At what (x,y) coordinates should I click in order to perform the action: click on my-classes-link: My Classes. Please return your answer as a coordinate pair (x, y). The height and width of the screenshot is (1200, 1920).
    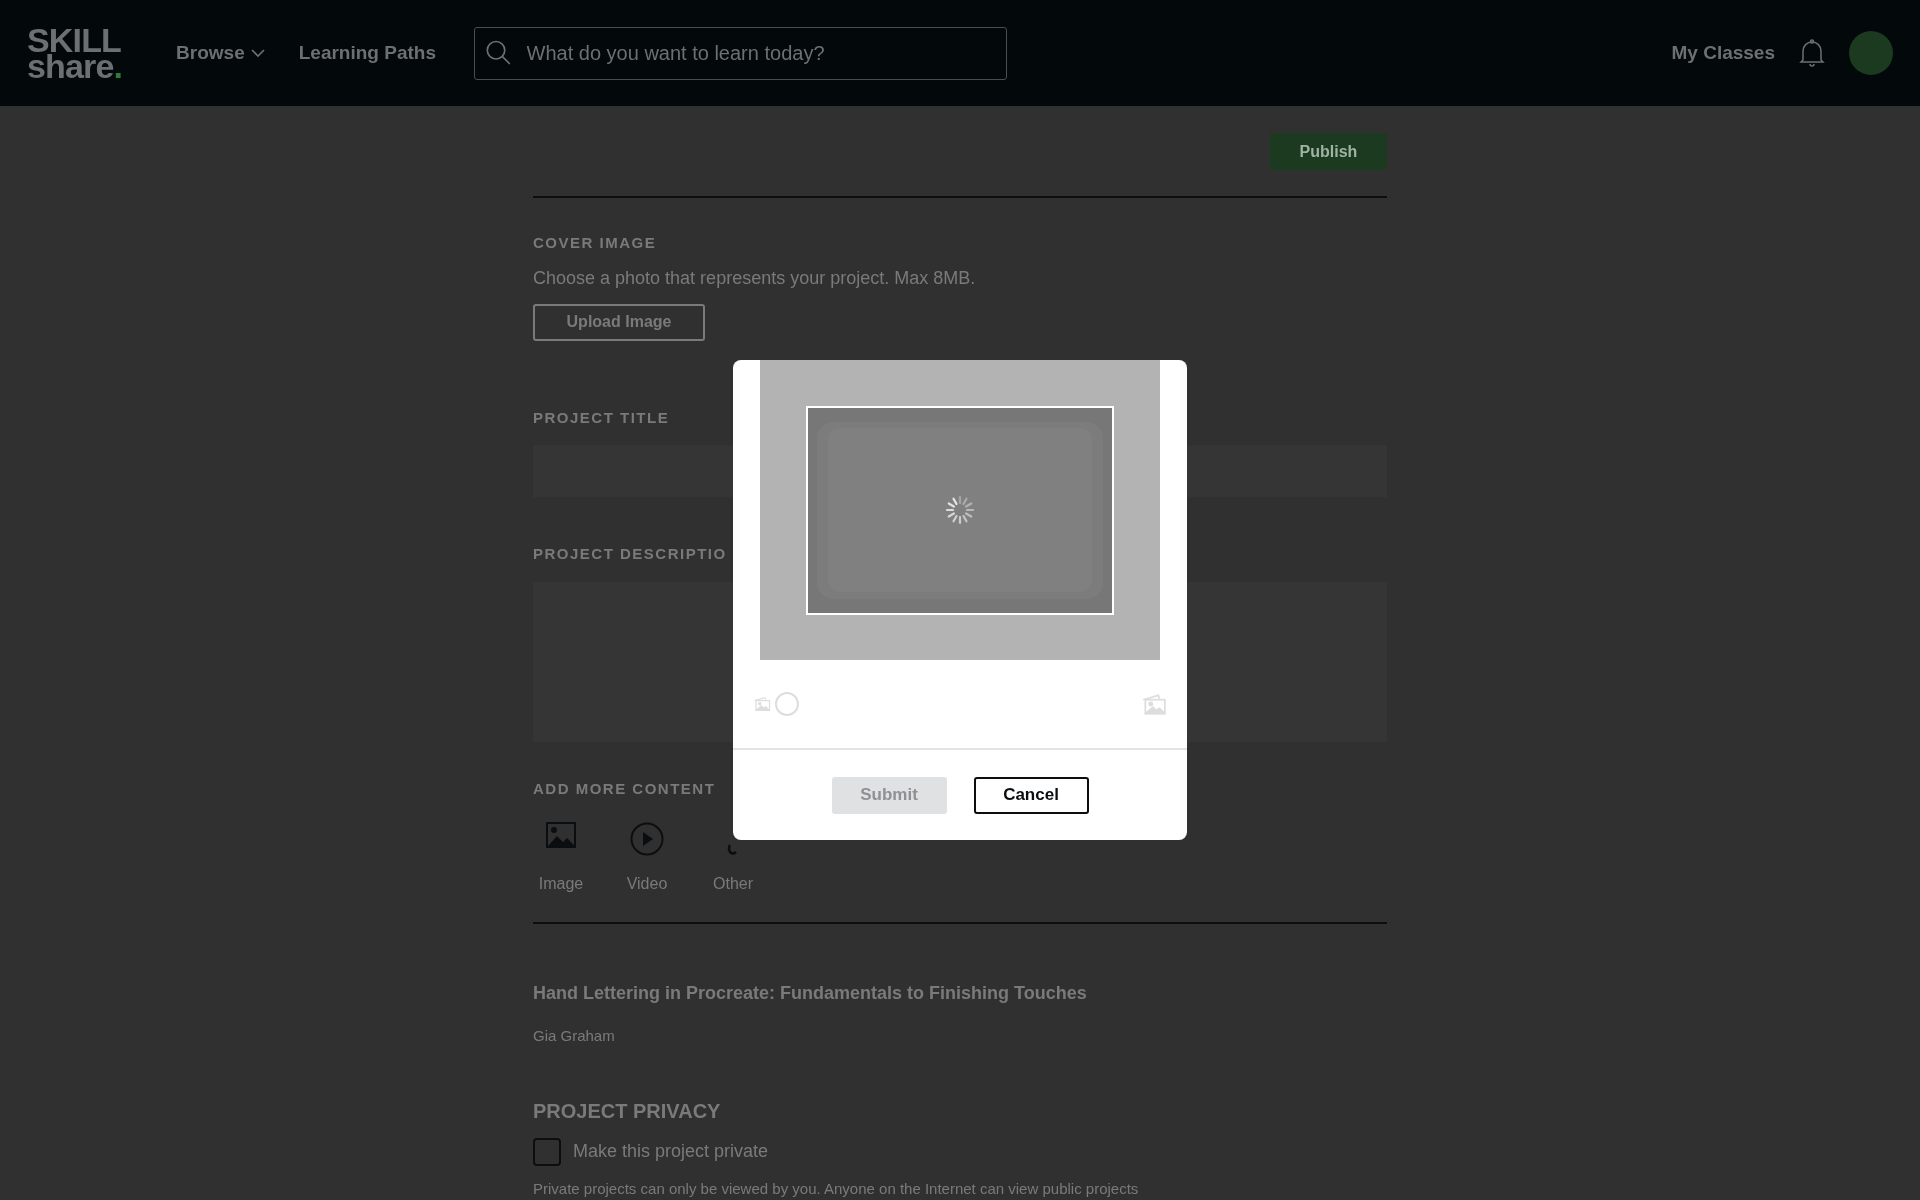
    Looking at the image, I should click on (1723, 53).